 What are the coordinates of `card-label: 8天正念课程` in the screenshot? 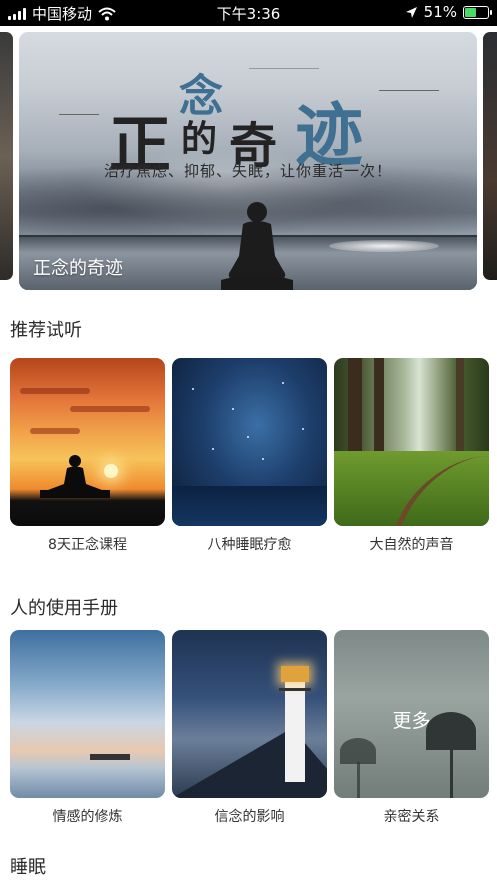 It's located at (87, 545).